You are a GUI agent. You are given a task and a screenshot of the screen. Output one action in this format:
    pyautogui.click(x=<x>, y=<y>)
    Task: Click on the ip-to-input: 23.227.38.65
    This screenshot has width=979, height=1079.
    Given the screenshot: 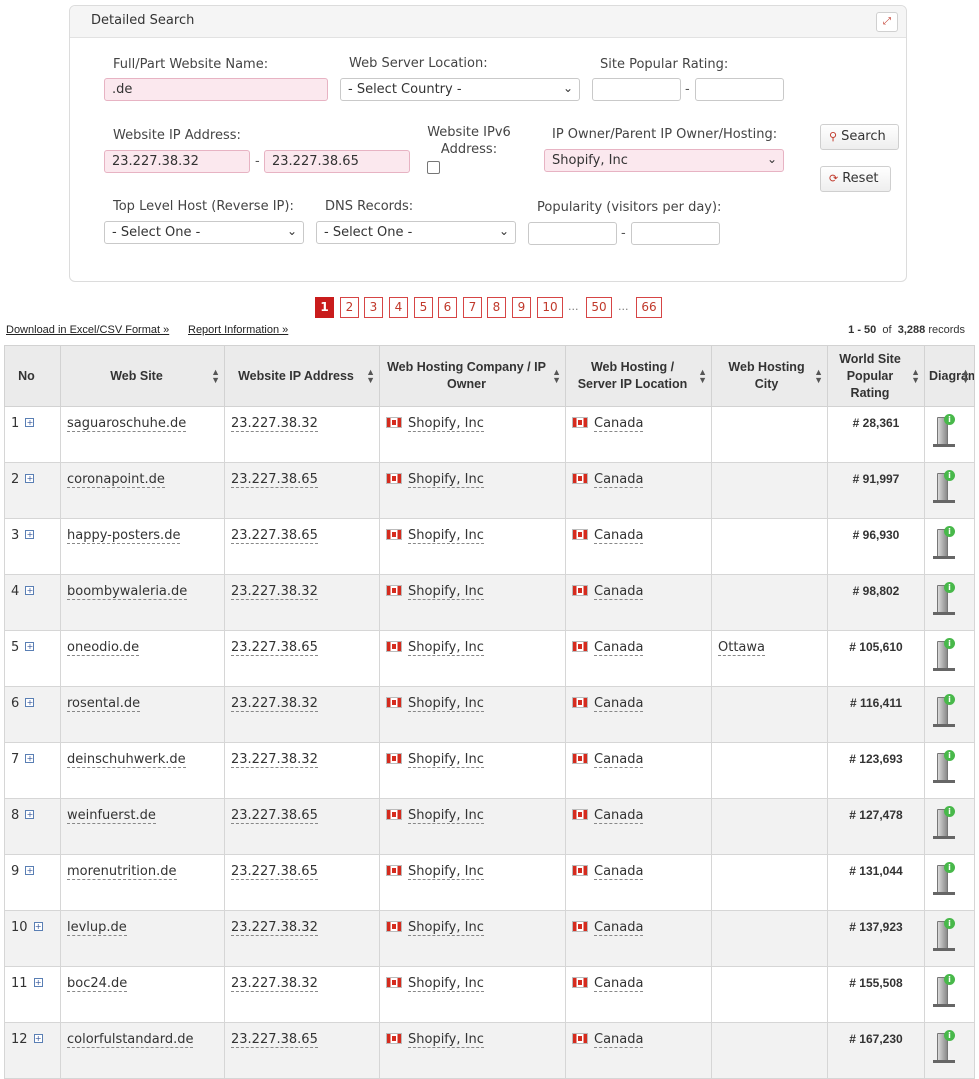 What is the action you would take?
    pyautogui.click(x=337, y=161)
    